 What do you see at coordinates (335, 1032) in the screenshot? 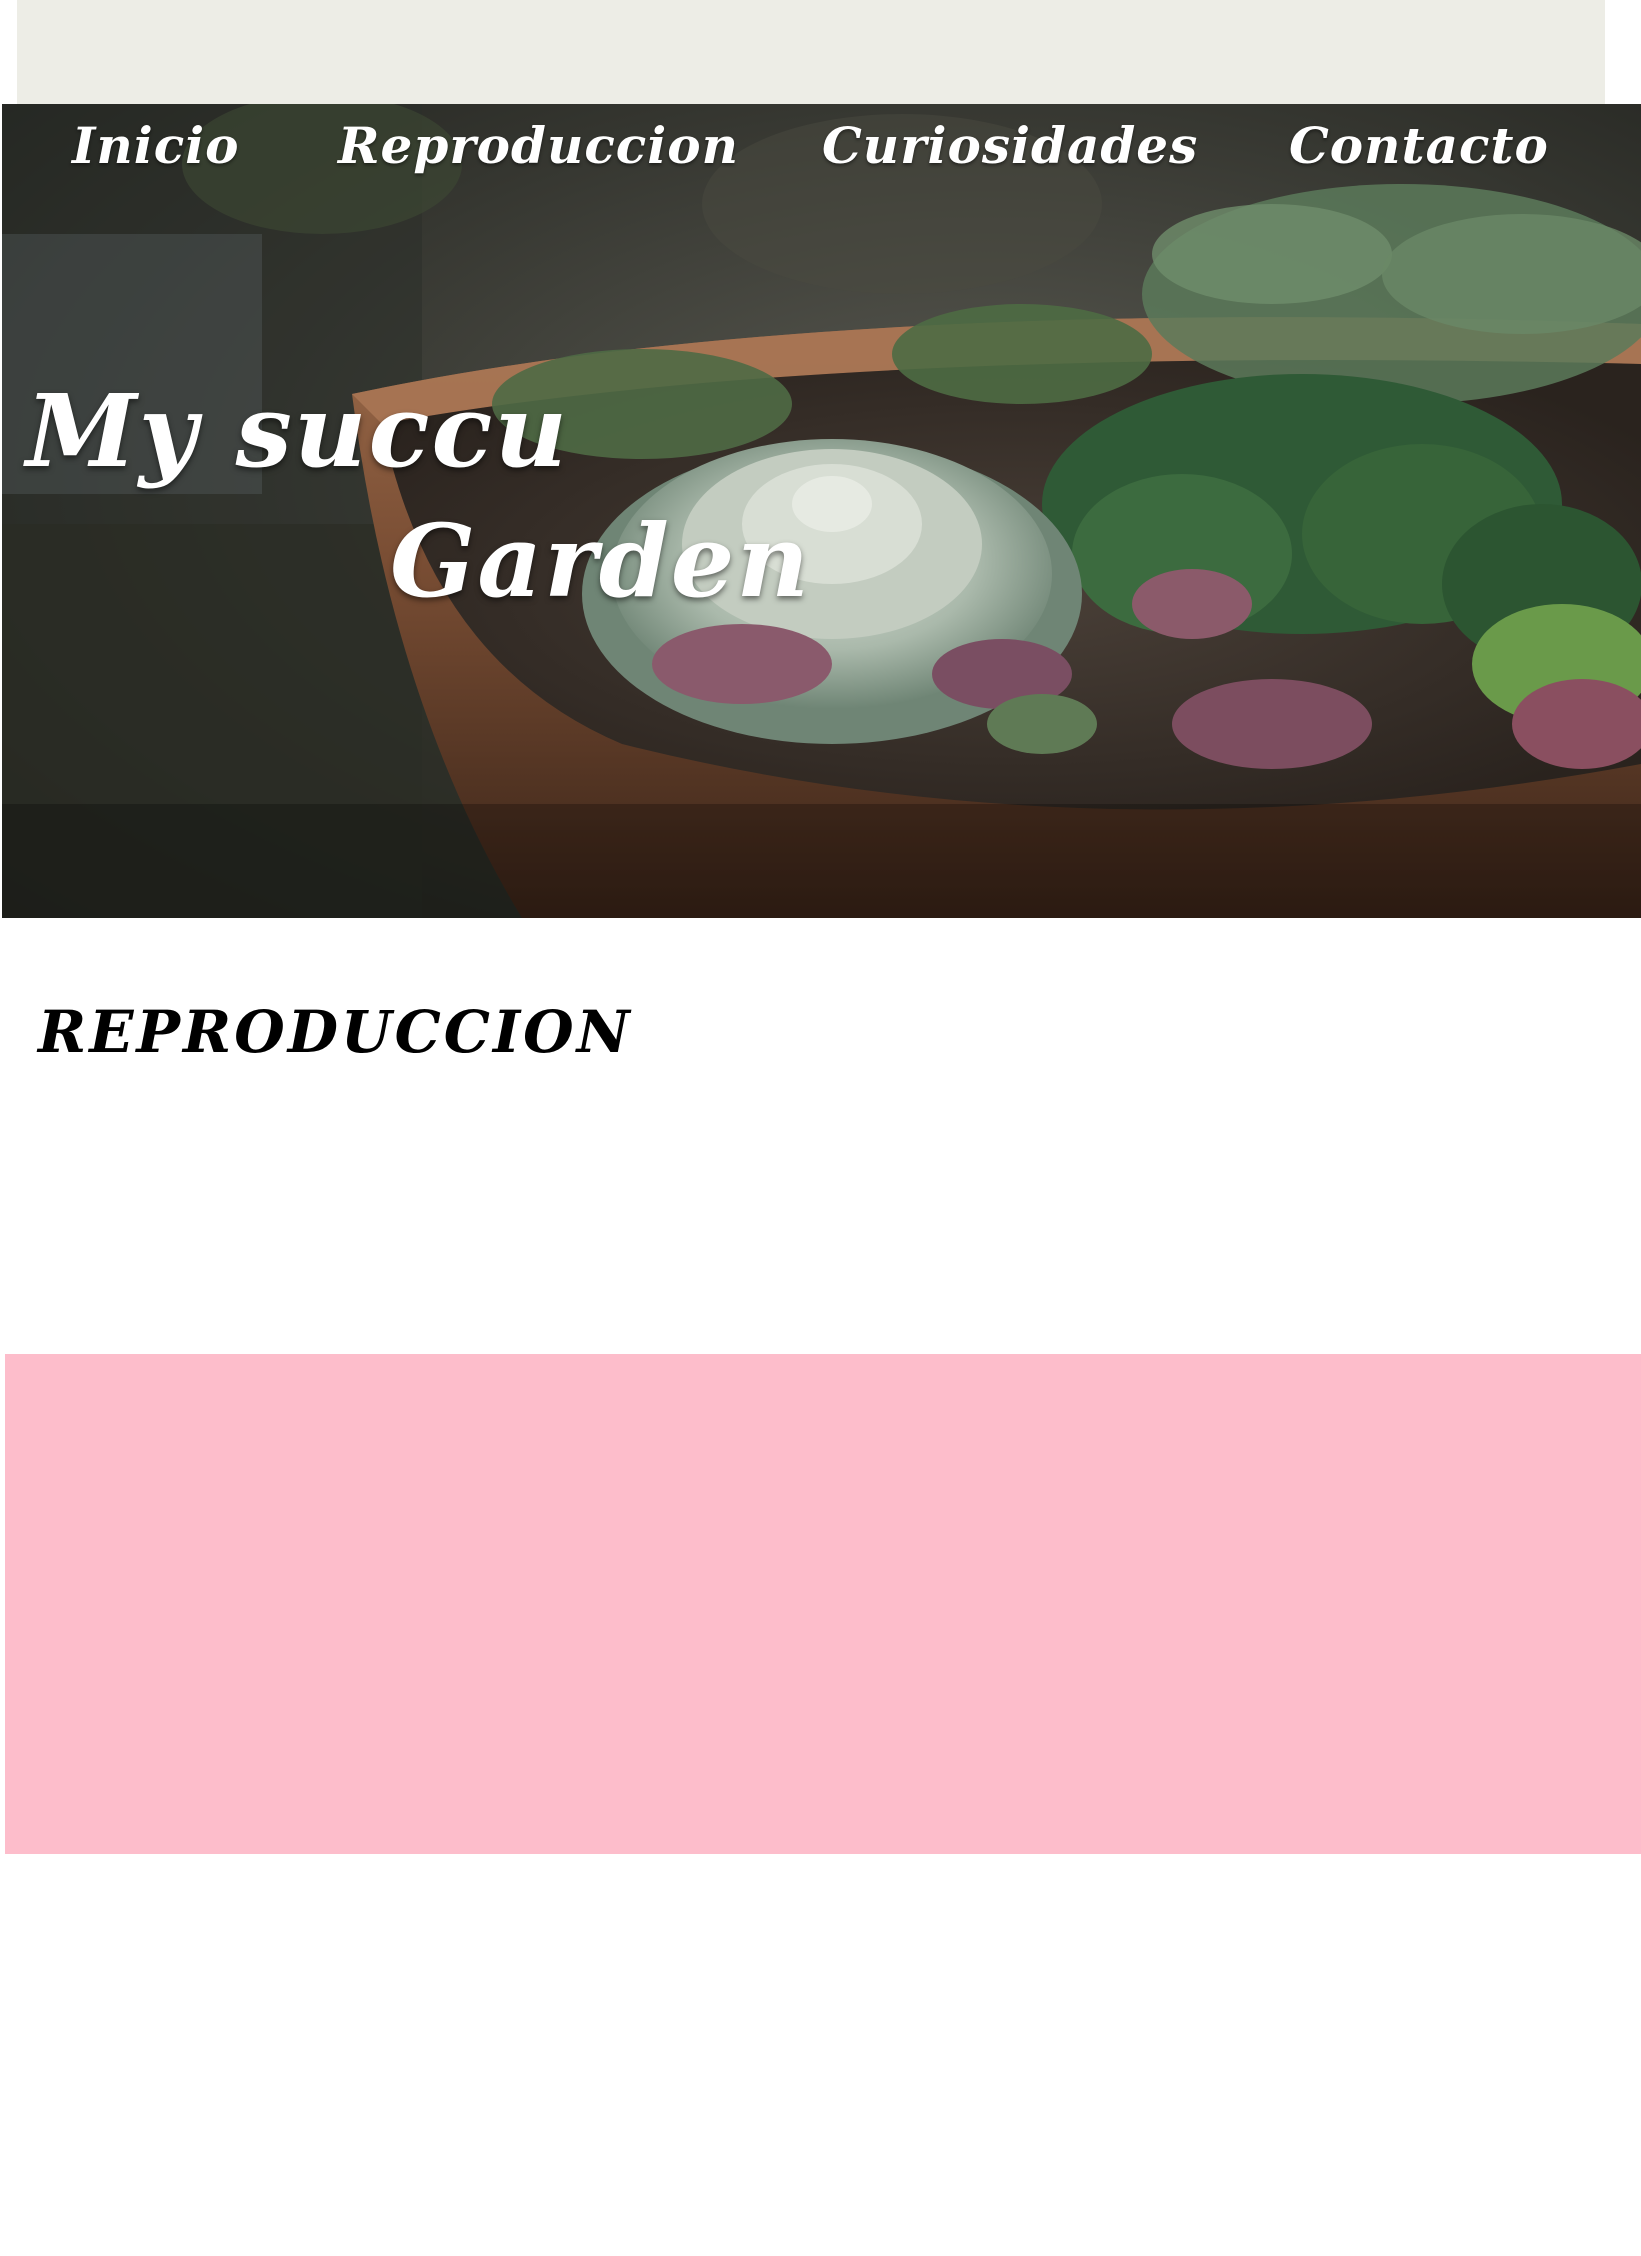
I see `section-title: REPRODUCCION` at bounding box center [335, 1032].